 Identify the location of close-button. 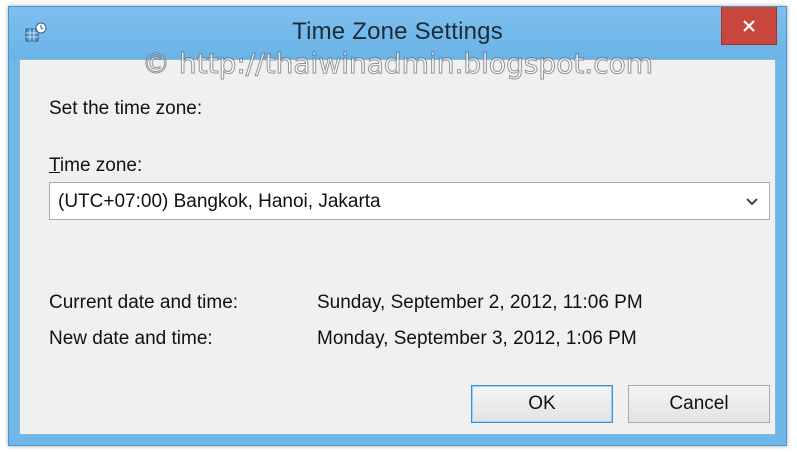
(749, 26).